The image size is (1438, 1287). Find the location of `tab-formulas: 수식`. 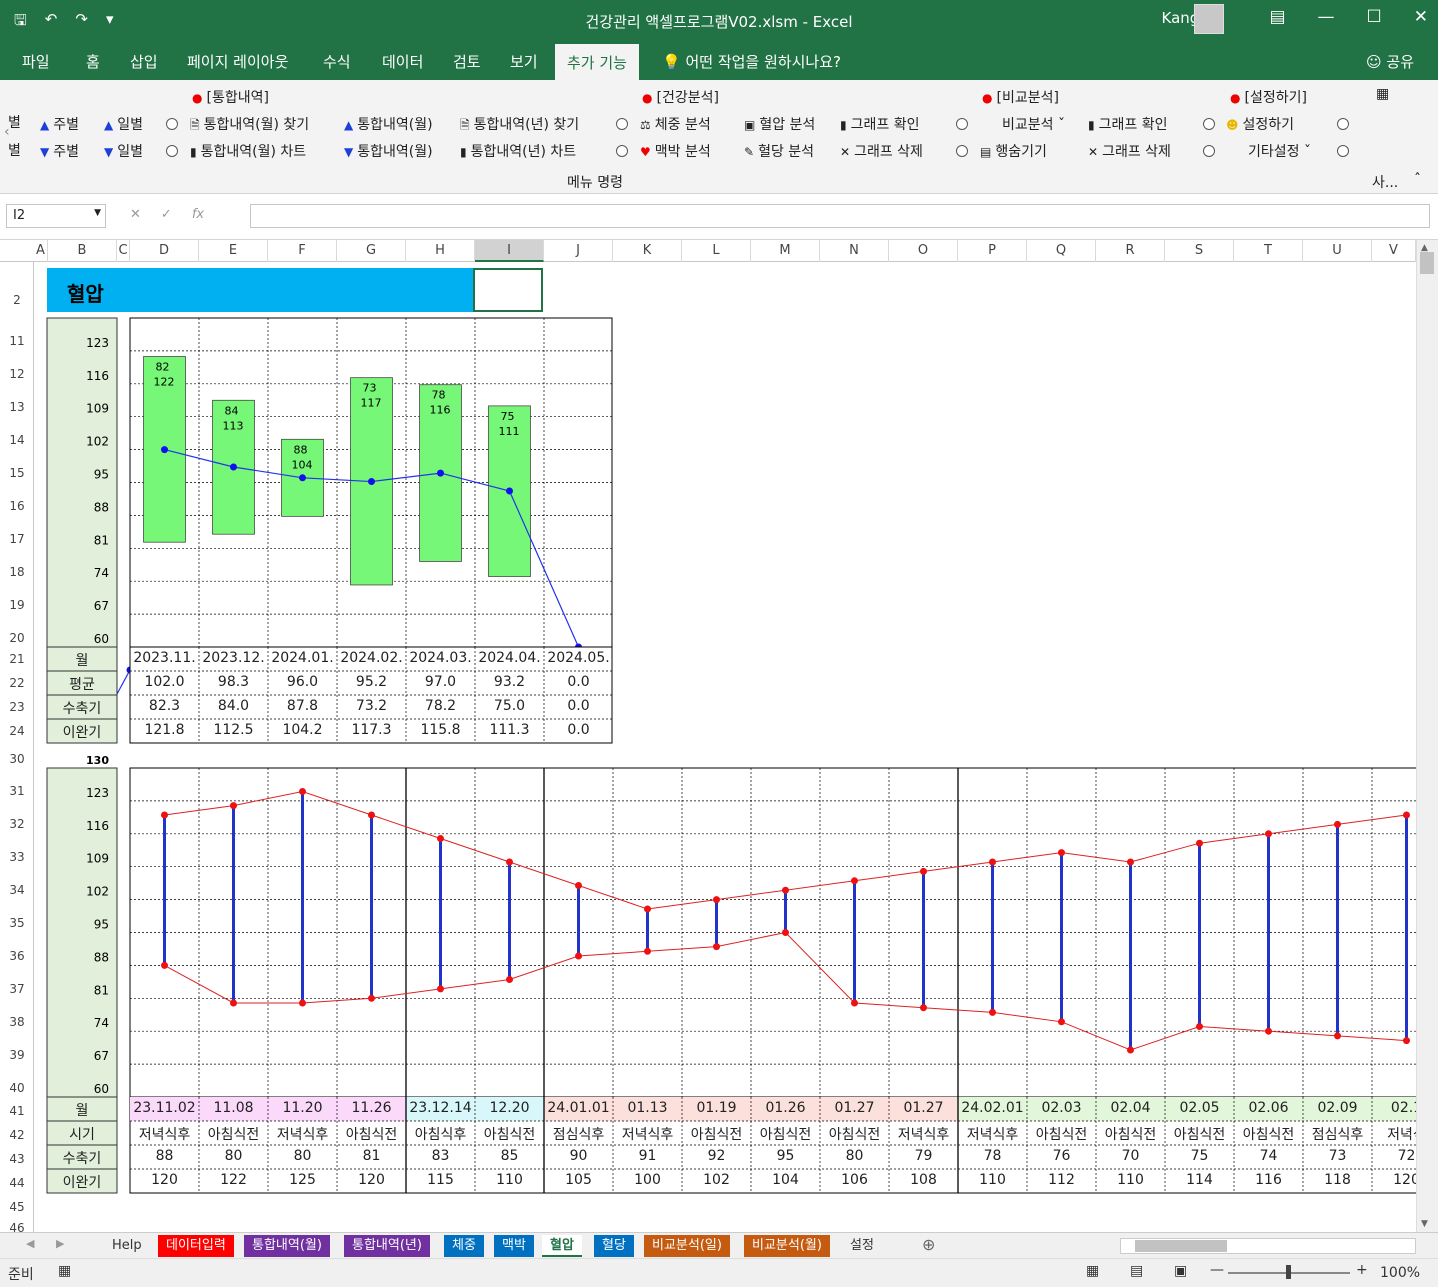

tab-formulas: 수식 is located at coordinates (337, 61).